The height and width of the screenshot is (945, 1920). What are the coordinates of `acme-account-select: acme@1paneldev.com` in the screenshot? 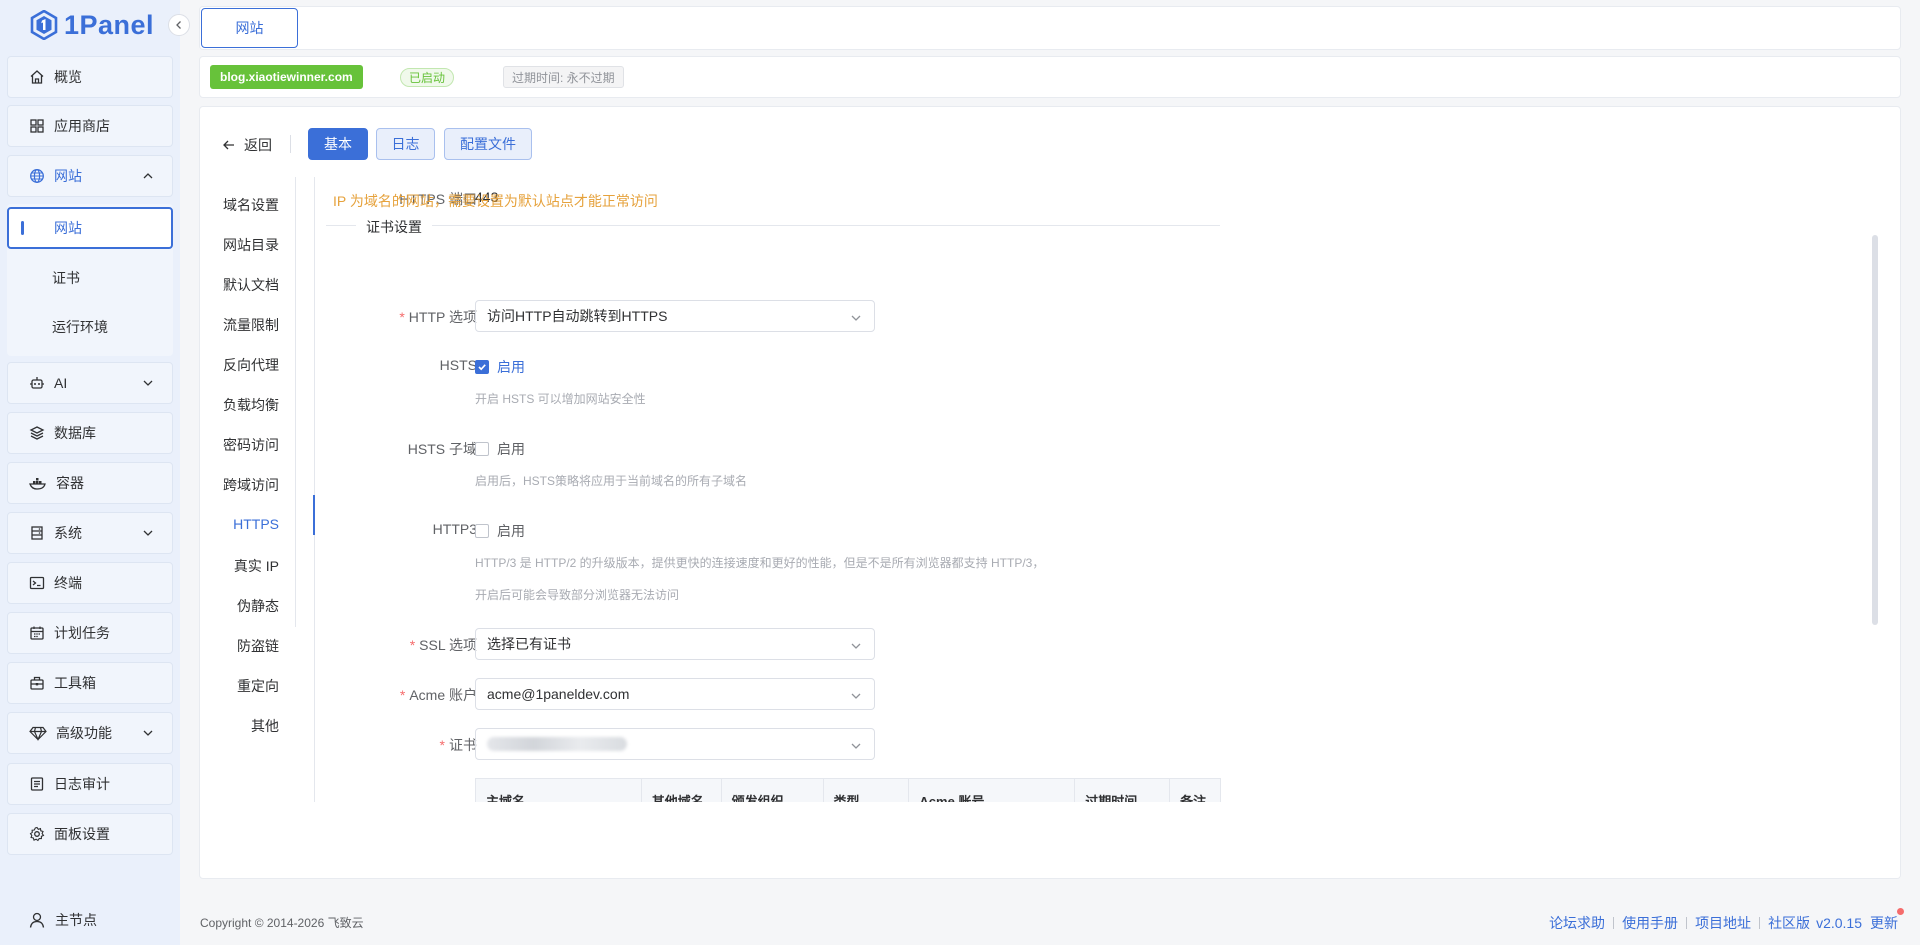 It's located at (675, 694).